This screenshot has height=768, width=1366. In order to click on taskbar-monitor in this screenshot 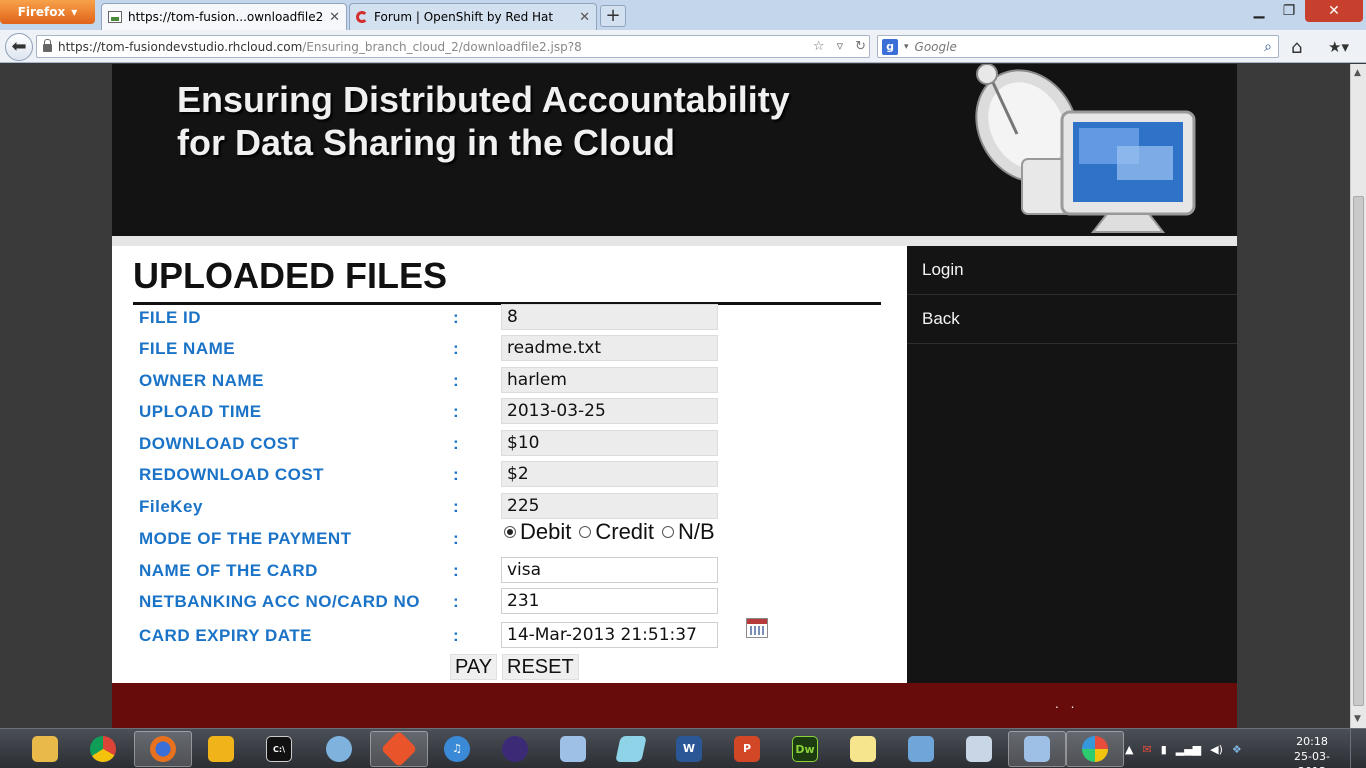, I will do `click(979, 749)`.